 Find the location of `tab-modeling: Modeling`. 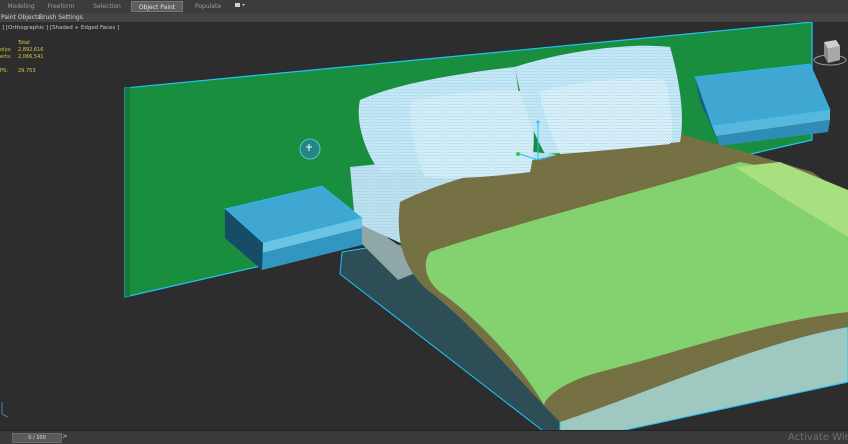

tab-modeling: Modeling is located at coordinates (21, 6).